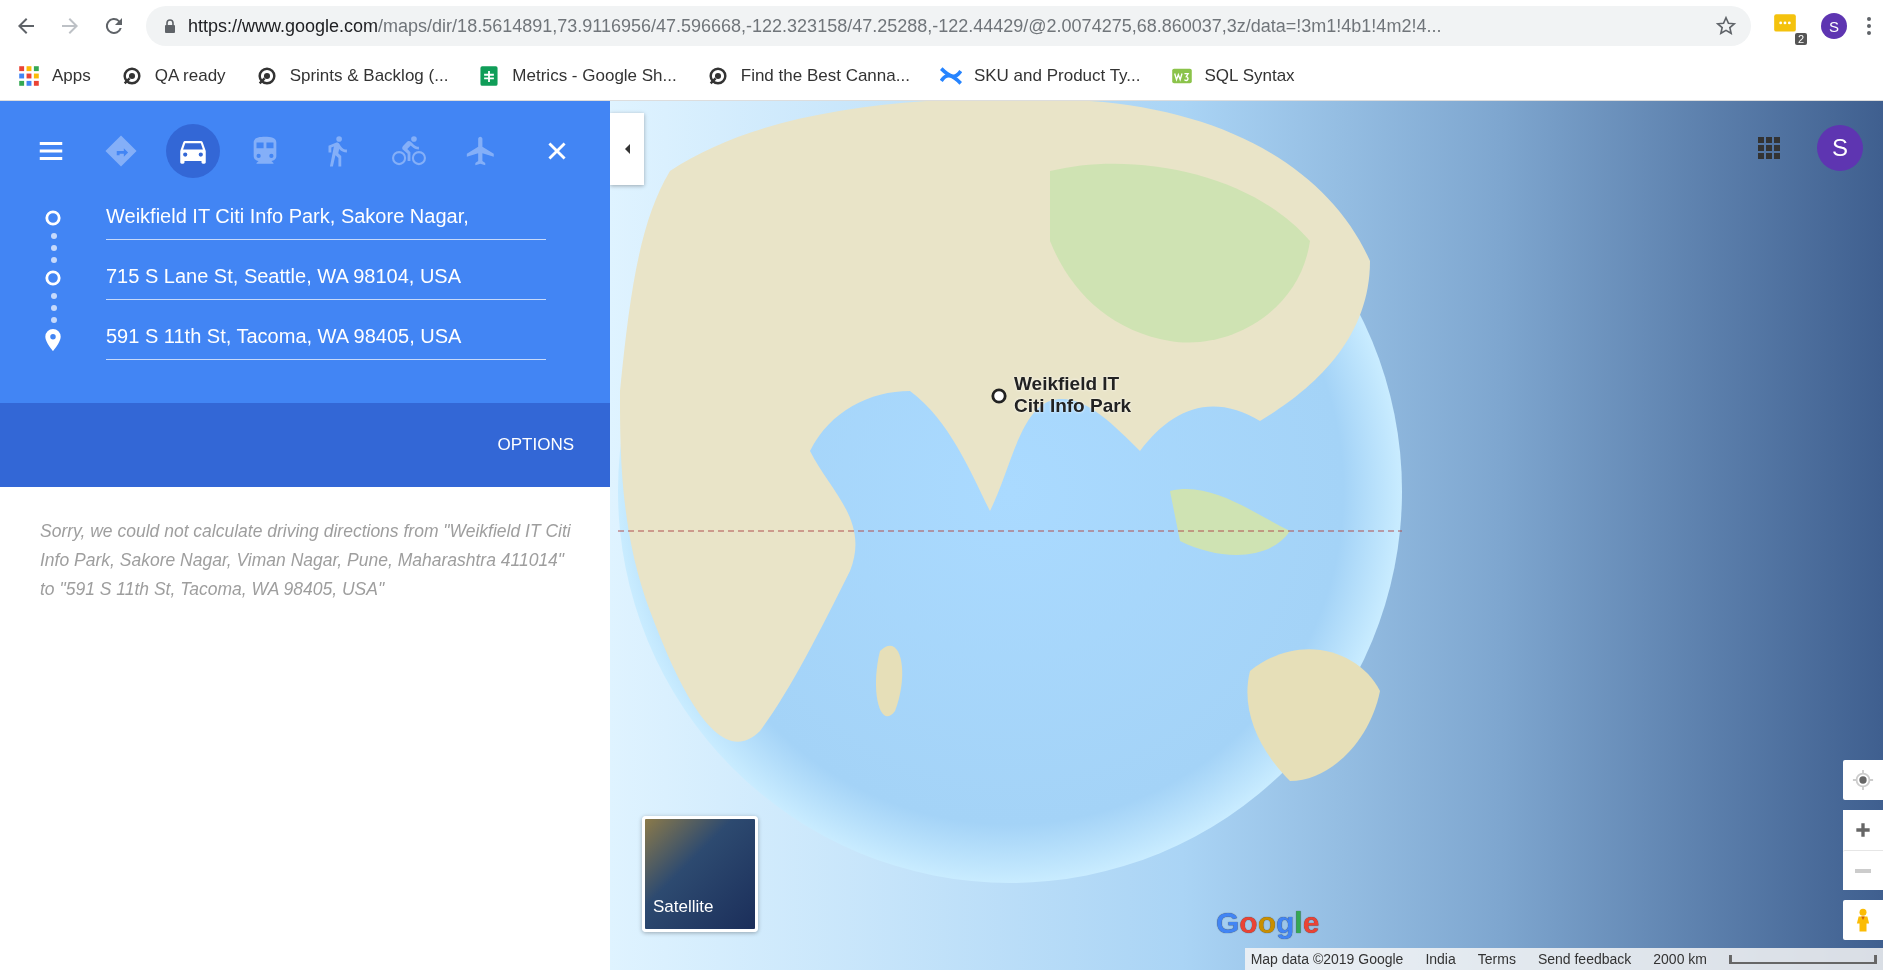 The width and height of the screenshot is (1883, 970). What do you see at coordinates (1863, 830) in the screenshot?
I see `plus-icon` at bounding box center [1863, 830].